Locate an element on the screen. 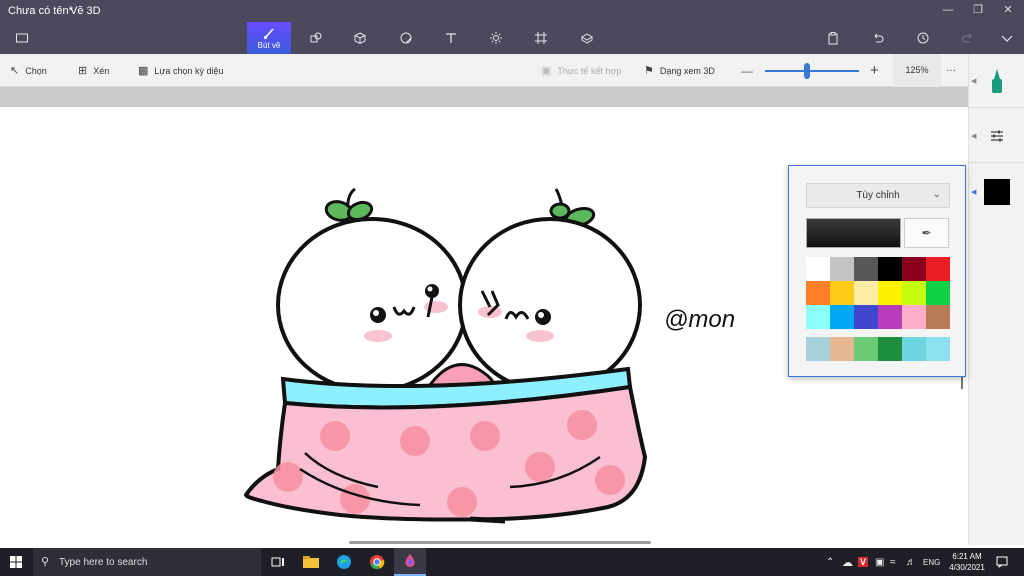 The width and height of the screenshot is (1024, 576). magic-select-button: ▩ Lựa chọn kỳ diệu is located at coordinates (180, 70).